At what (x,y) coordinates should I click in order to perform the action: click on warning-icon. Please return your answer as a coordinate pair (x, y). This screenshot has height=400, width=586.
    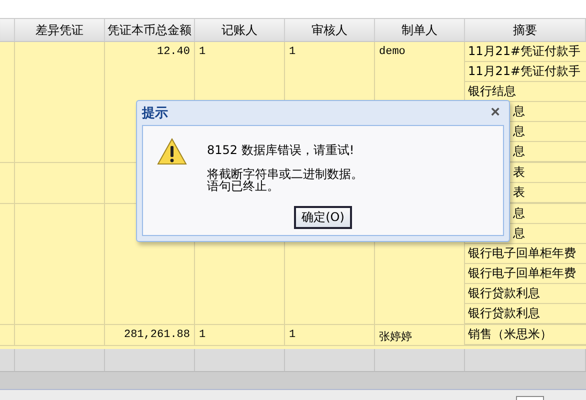
    Looking at the image, I should click on (172, 151).